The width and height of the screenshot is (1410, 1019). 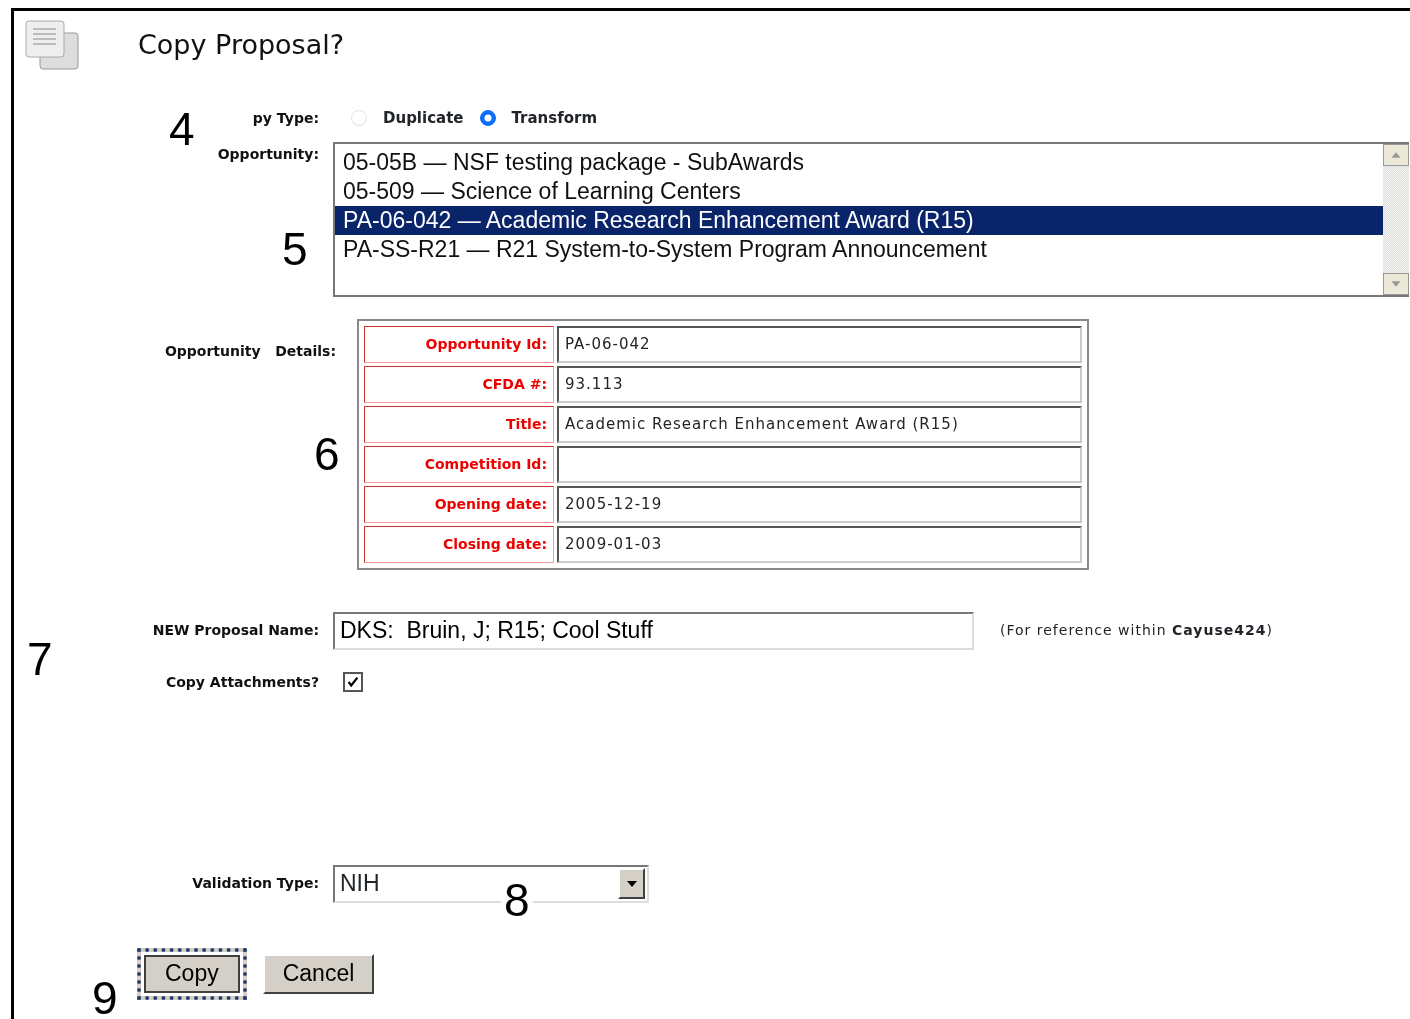 I want to click on list-option: PA-SS-R21 — R21 System-to-System Program Announcement, so click(x=859, y=249).